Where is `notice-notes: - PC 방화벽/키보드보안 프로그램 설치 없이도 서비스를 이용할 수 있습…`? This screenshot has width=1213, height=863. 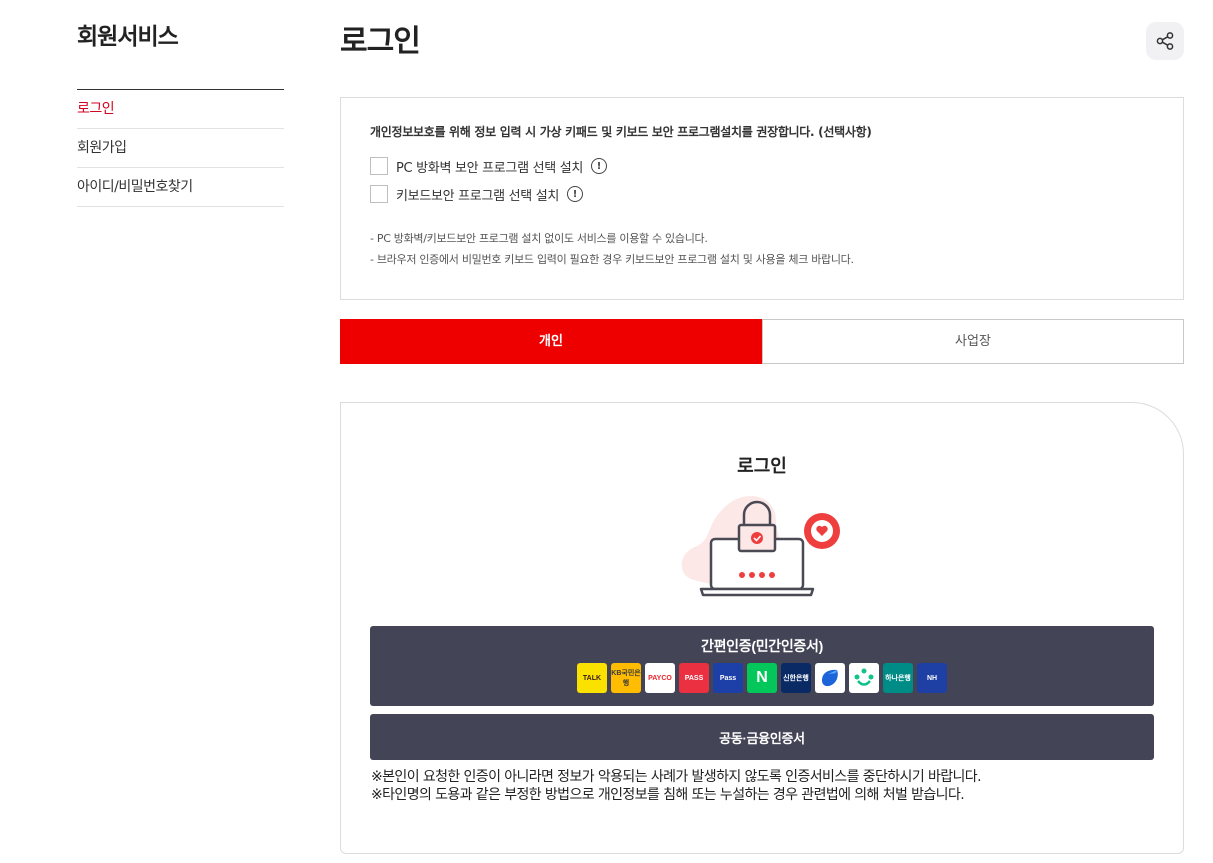 notice-notes: - PC 방화벽/키보드보안 프로그램 설치 없이도 서비스를 이용할 수 있습… is located at coordinates (762, 249).